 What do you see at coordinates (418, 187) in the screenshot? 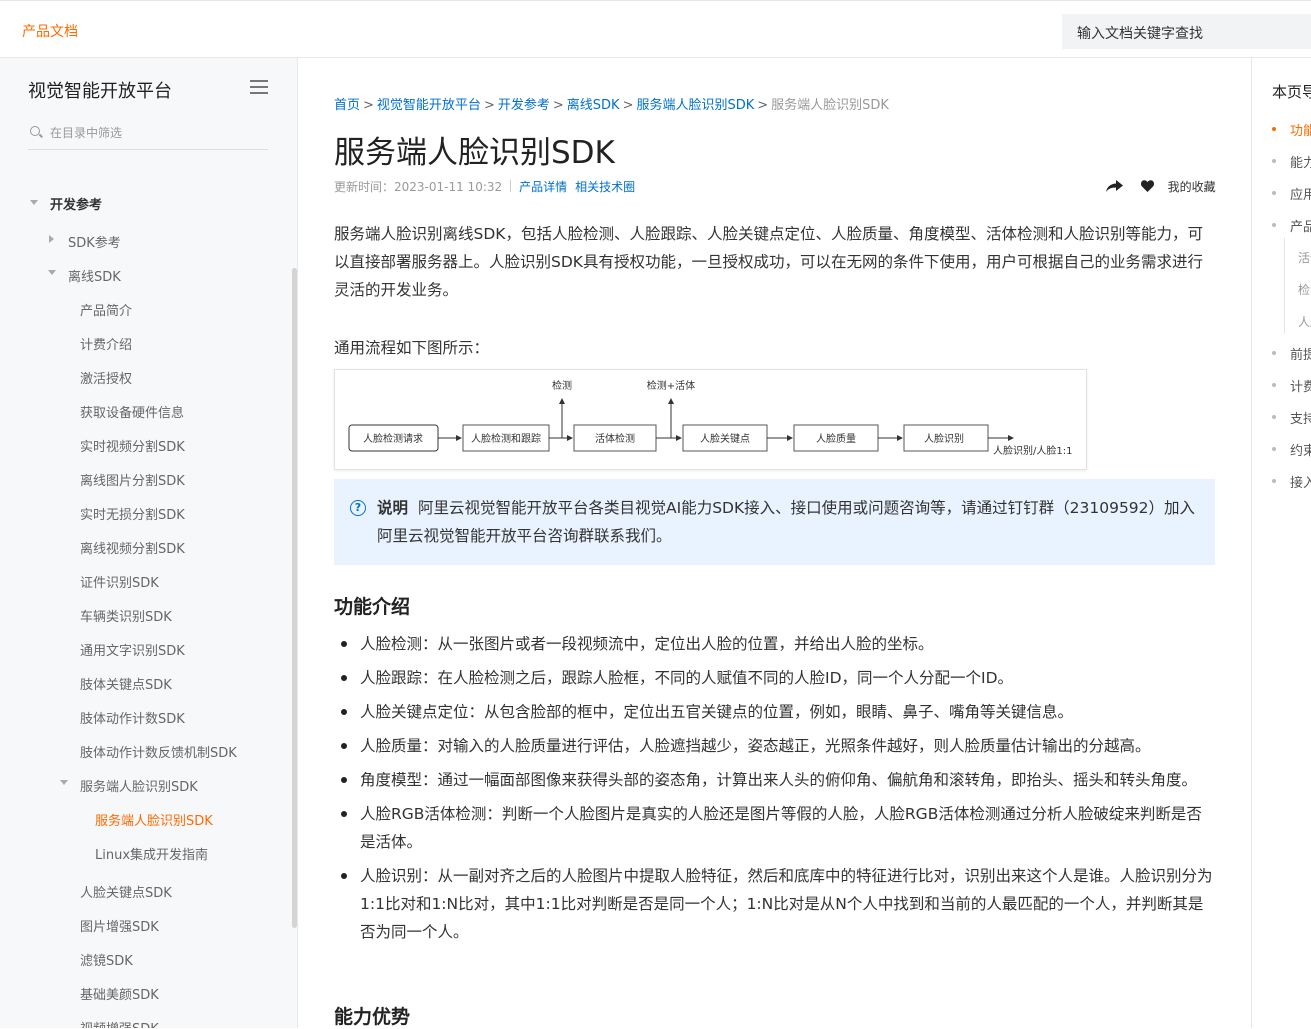
I see `updated-time: 更新时间：2023-01-11 10:32` at bounding box center [418, 187].